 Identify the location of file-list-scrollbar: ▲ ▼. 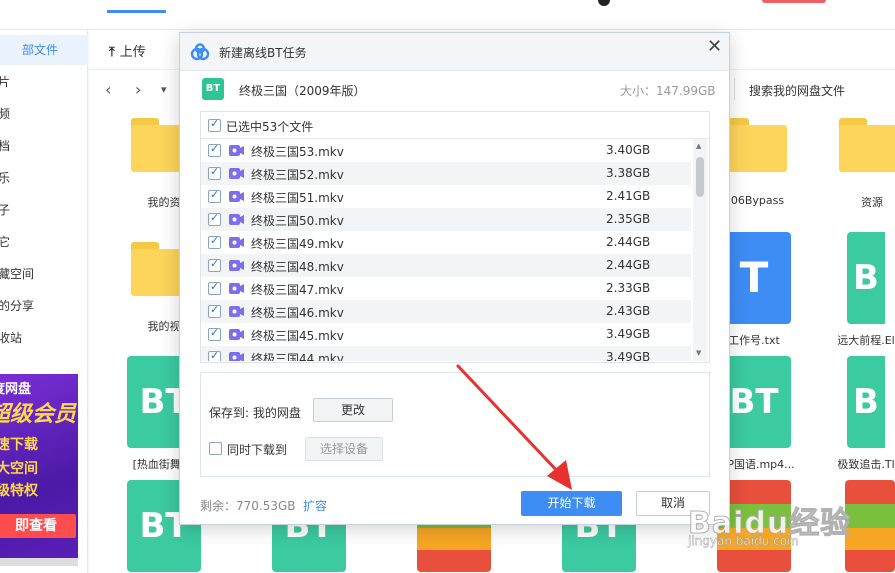
(700, 250).